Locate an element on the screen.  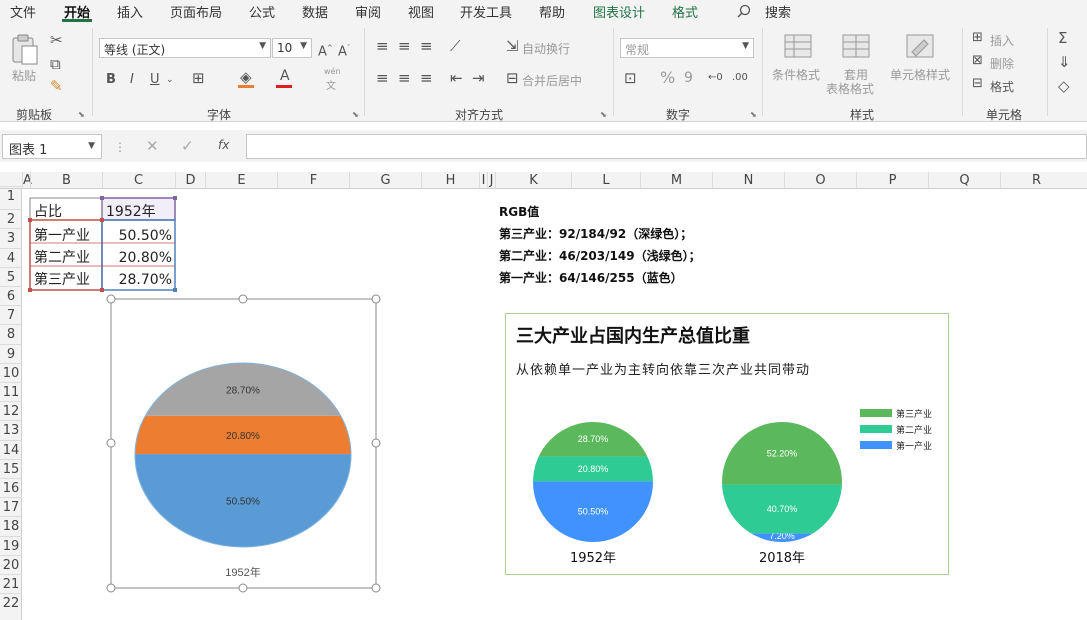
column-header: F is located at coordinates (313, 180).